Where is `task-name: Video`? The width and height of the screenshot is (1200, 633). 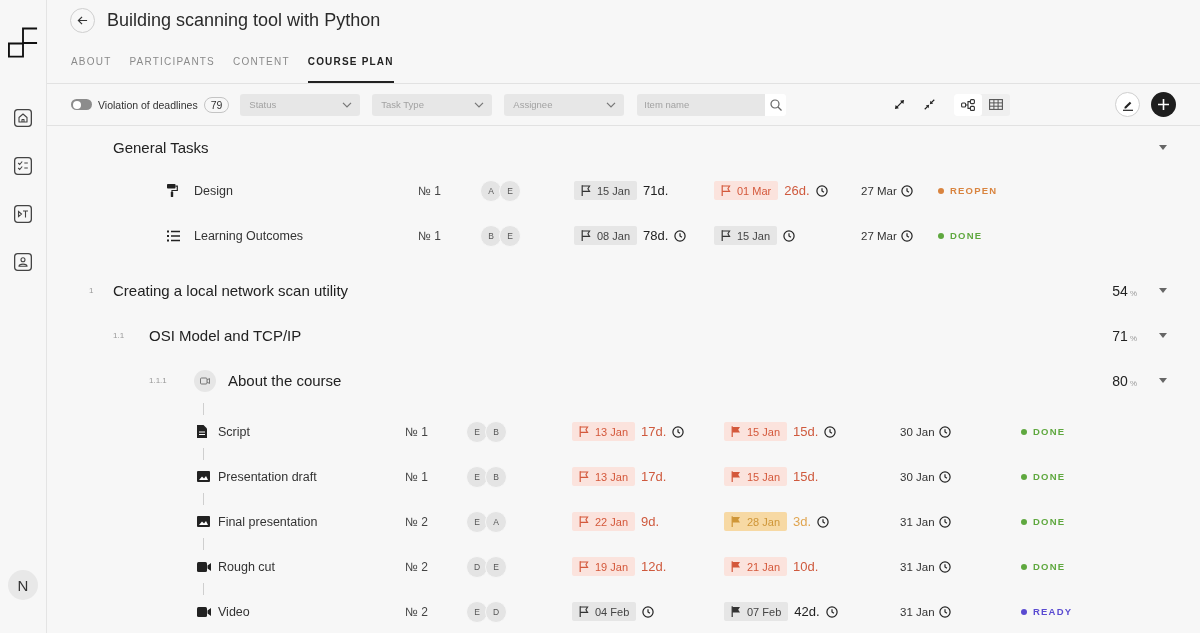 task-name: Video is located at coordinates (311, 611).